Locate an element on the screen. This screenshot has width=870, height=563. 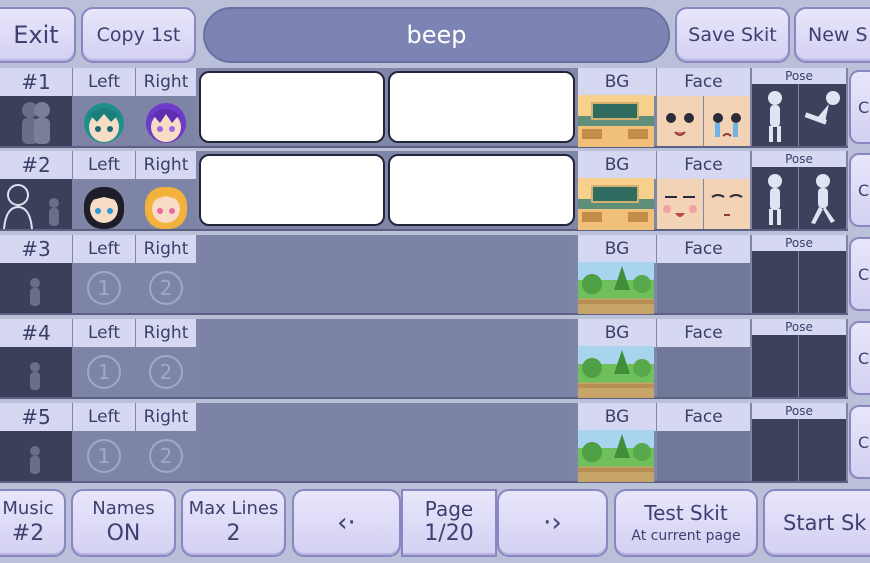
max-lines-value: 2 is located at coordinates (233, 533).